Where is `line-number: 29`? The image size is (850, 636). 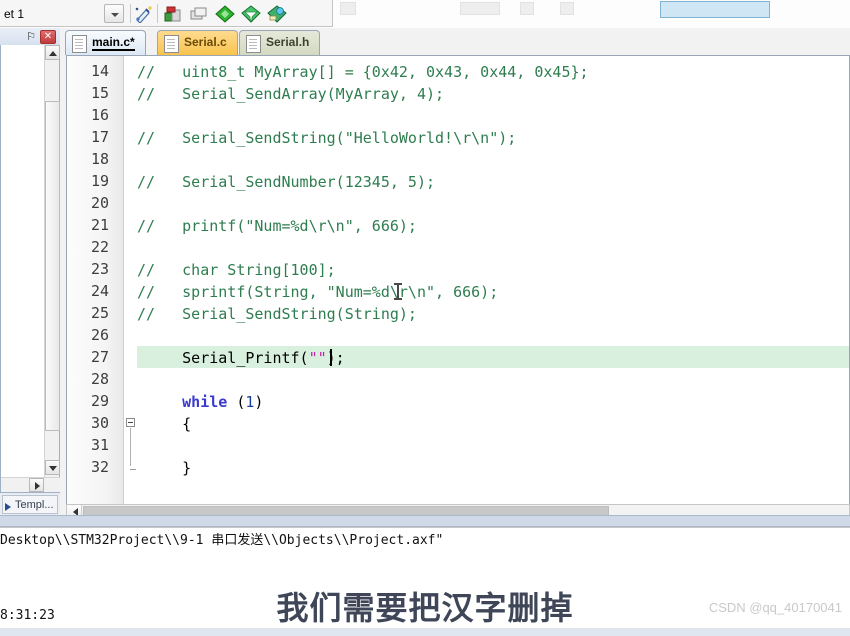
line-number: 29 is located at coordinates (99, 401).